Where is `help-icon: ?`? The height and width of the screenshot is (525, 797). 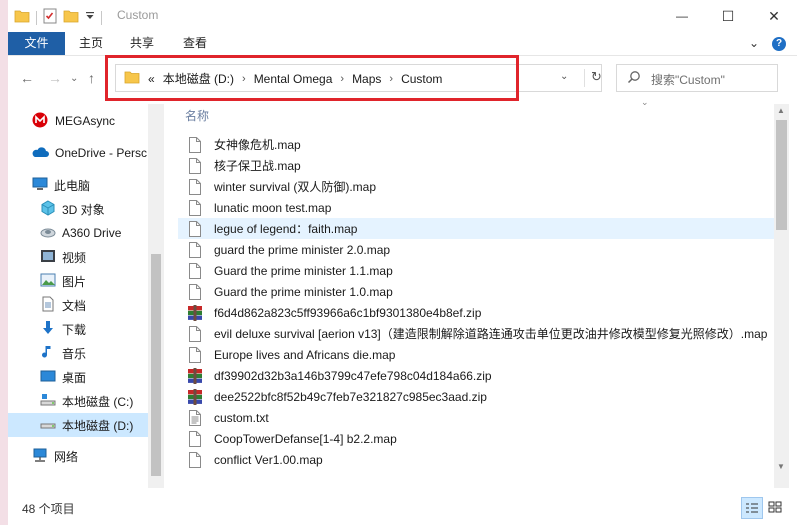 help-icon: ? is located at coordinates (779, 44).